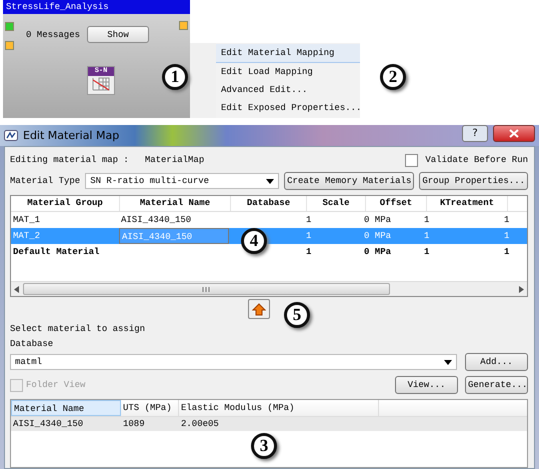  What do you see at coordinates (206, 289) in the screenshot?
I see `grip-icon` at bounding box center [206, 289].